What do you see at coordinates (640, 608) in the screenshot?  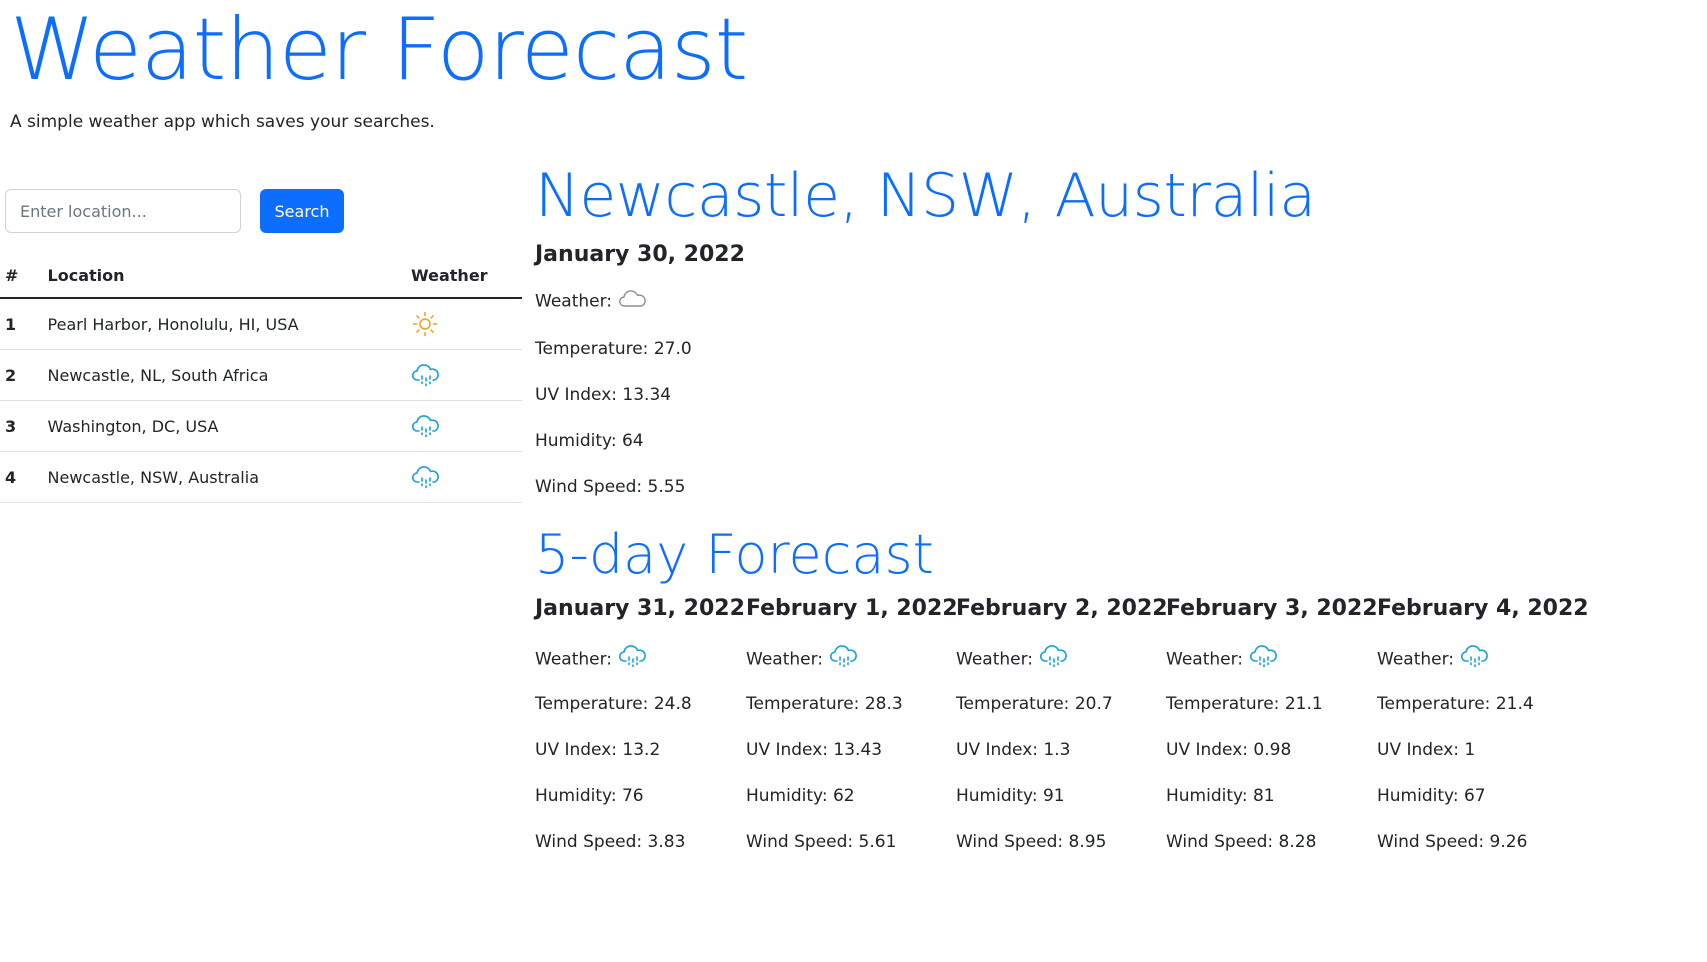 I see `forecast-date: January 31, 2022` at bounding box center [640, 608].